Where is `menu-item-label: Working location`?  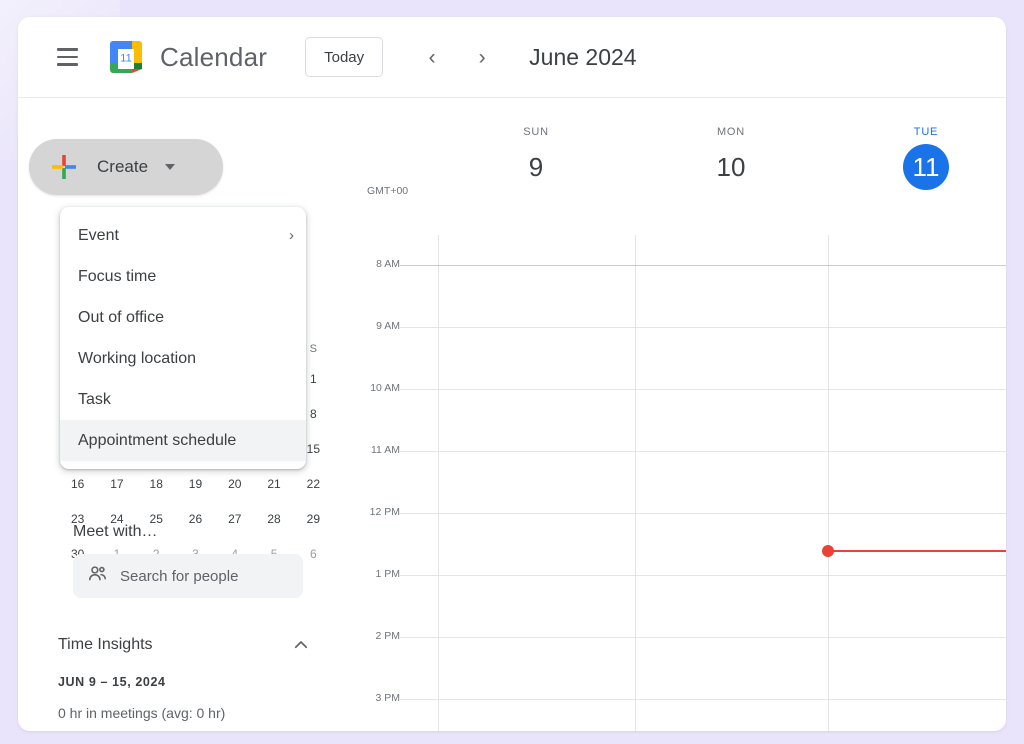
menu-item-label: Working location is located at coordinates (137, 358).